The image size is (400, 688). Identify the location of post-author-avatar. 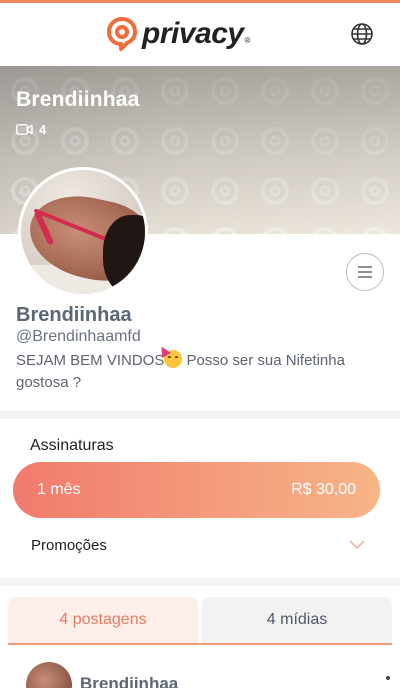
(49, 675).